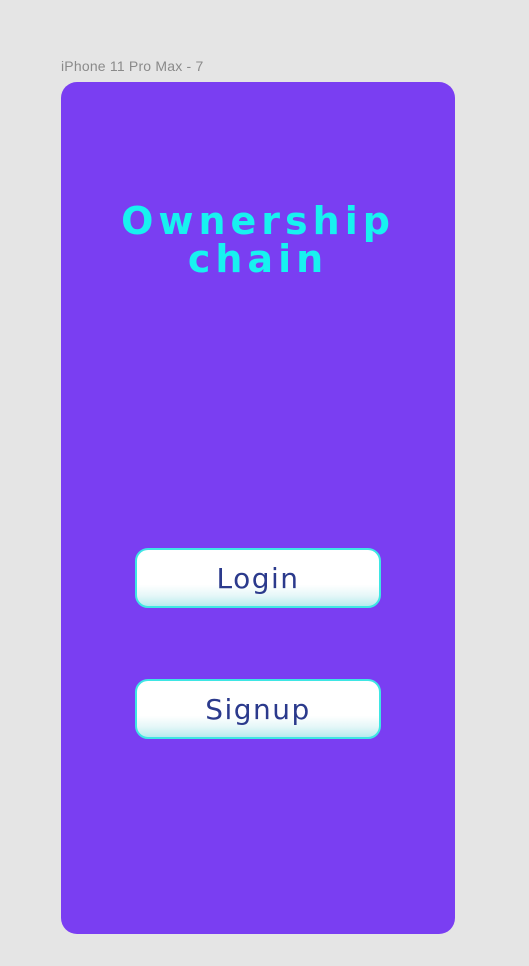 This screenshot has height=966, width=529. I want to click on artboard-label: iPhone 11 Pro Max - 7, so click(132, 66).